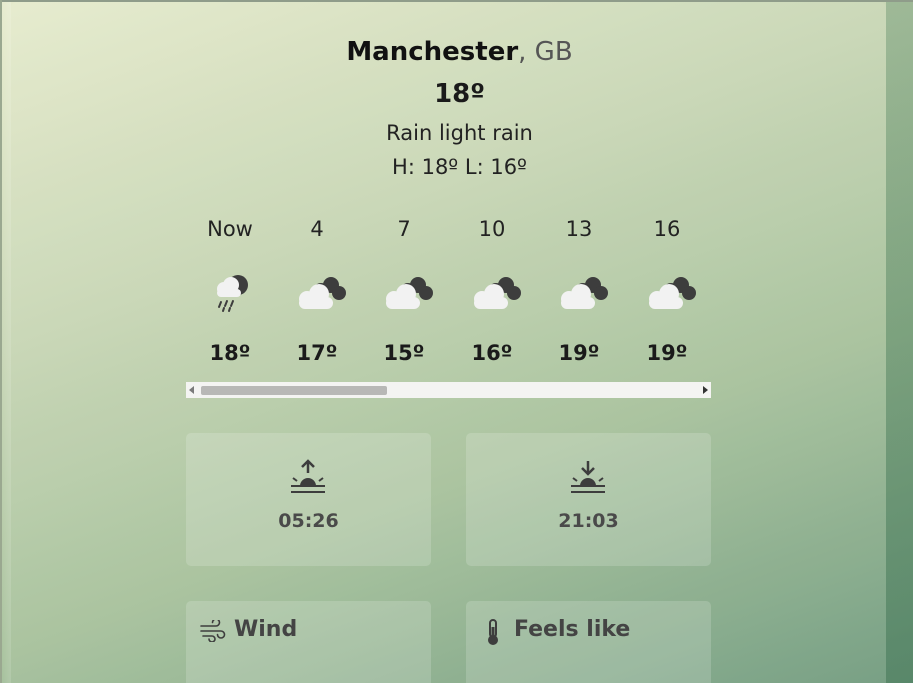 This screenshot has height=683, width=913. What do you see at coordinates (230, 353) in the screenshot?
I see `hour-temperature: 18º` at bounding box center [230, 353].